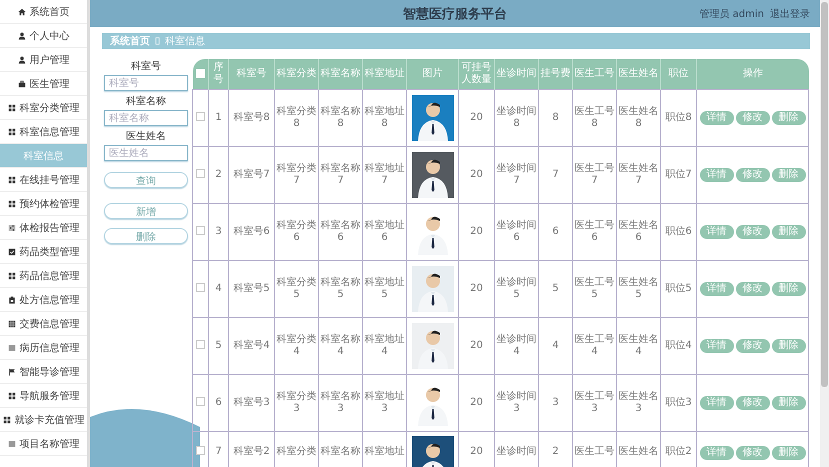 The width and height of the screenshot is (829, 467). I want to click on sidebar-item: 科室分类管理, so click(43, 108).